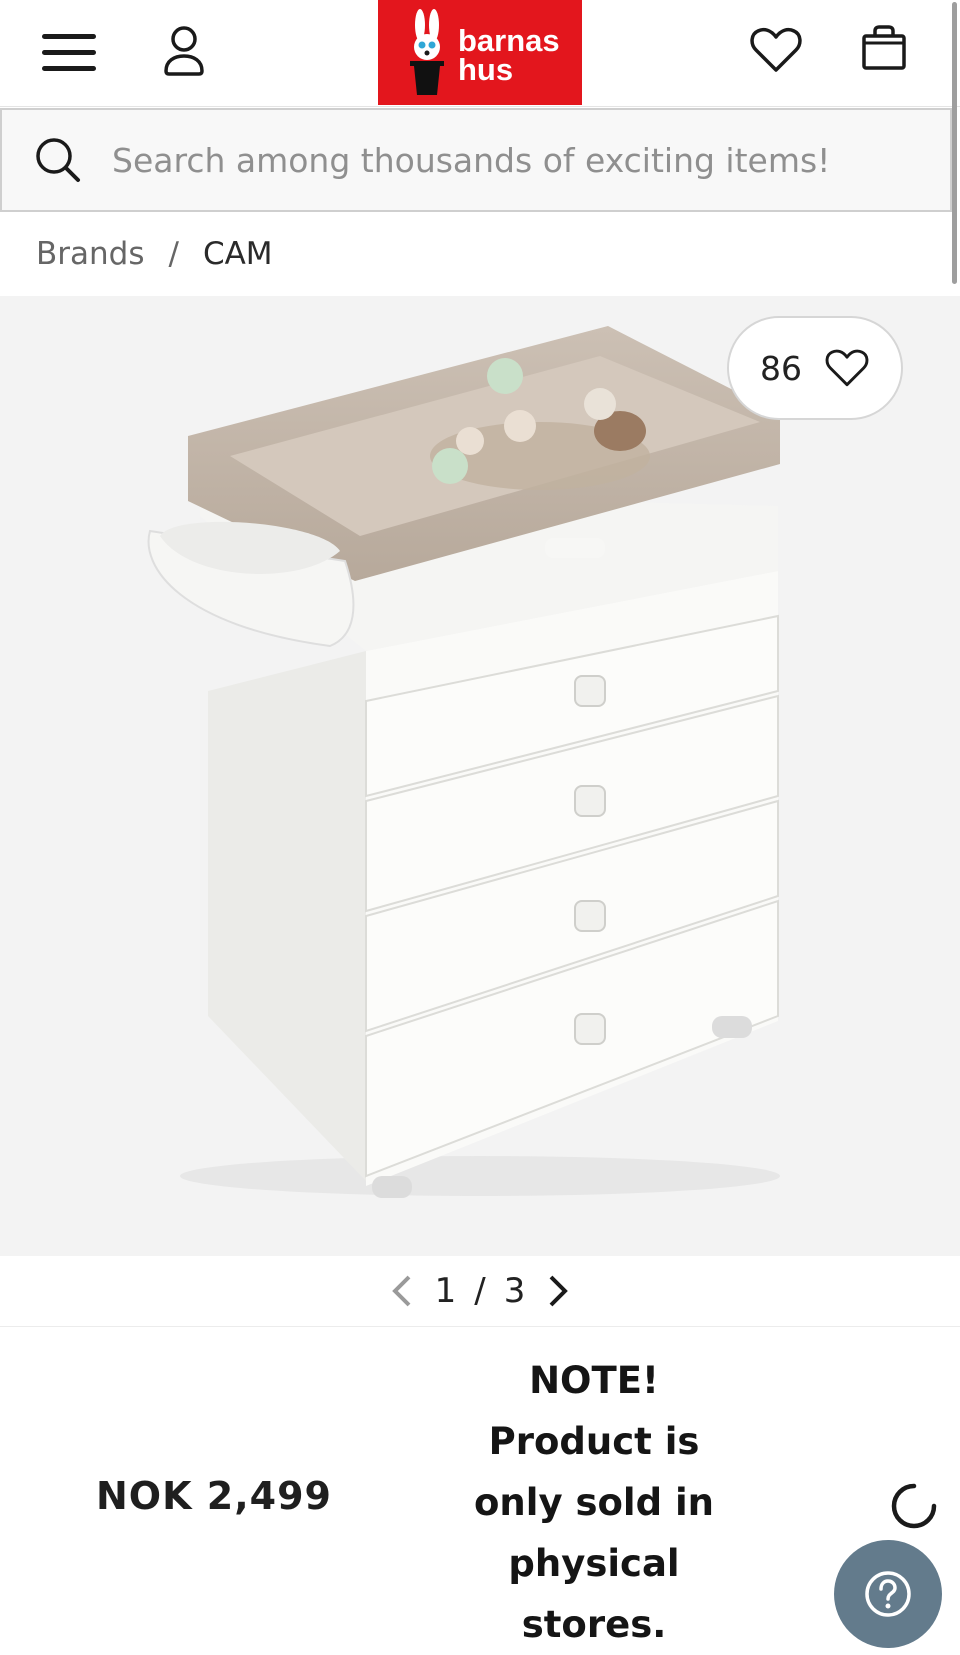  What do you see at coordinates (58, 160) in the screenshot?
I see `search-icon` at bounding box center [58, 160].